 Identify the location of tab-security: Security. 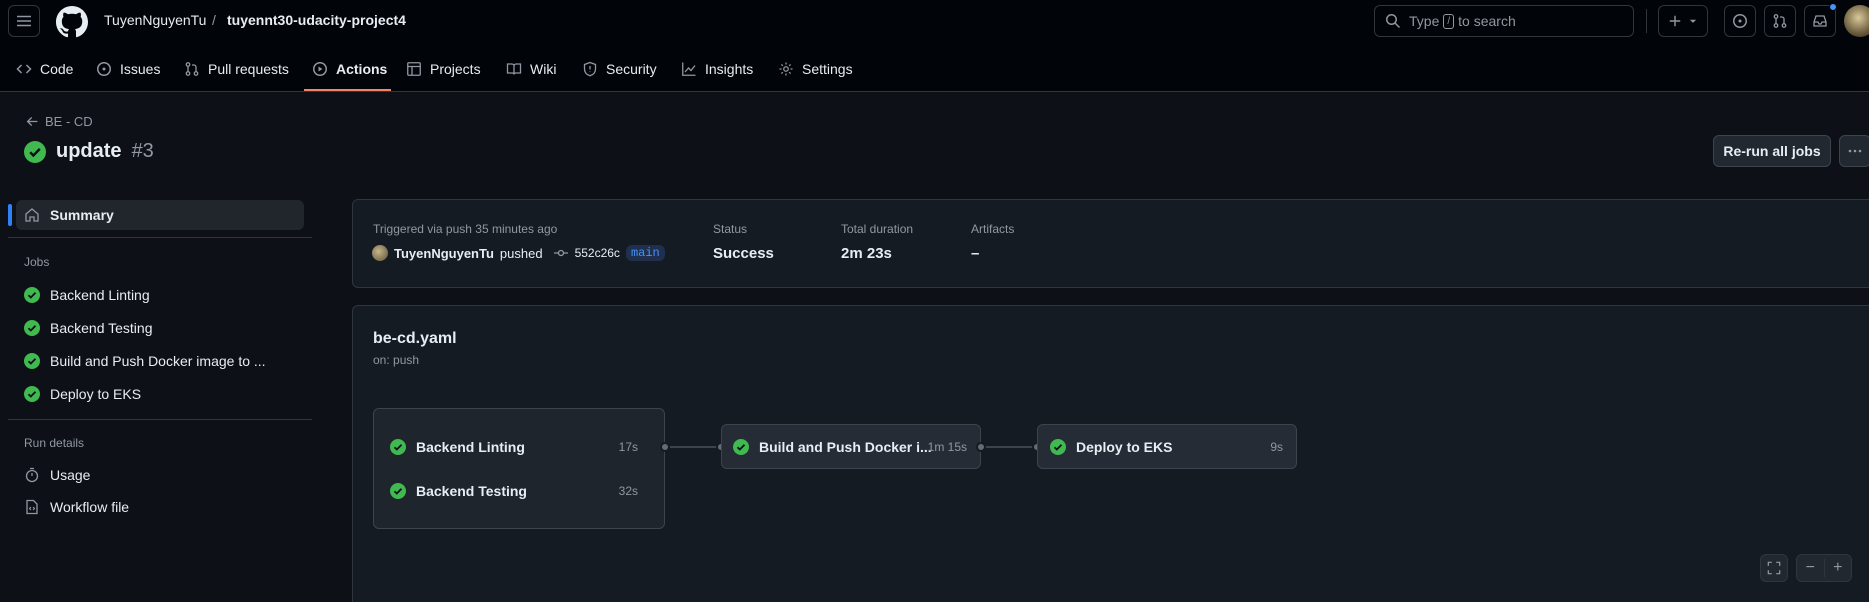
(619, 69).